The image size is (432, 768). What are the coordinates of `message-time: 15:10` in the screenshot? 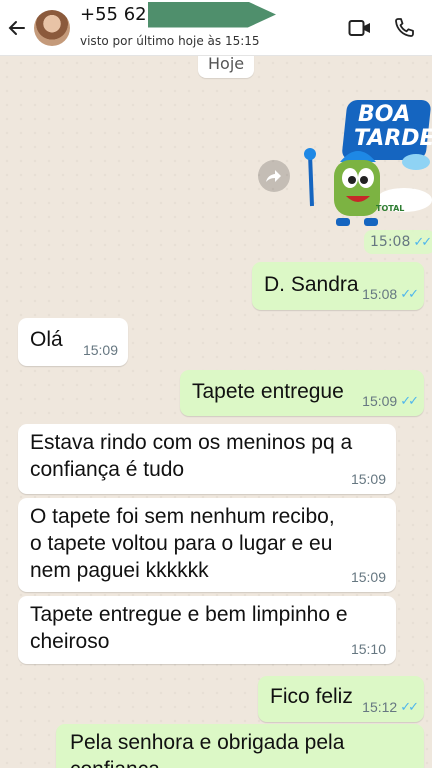 It's located at (368, 649).